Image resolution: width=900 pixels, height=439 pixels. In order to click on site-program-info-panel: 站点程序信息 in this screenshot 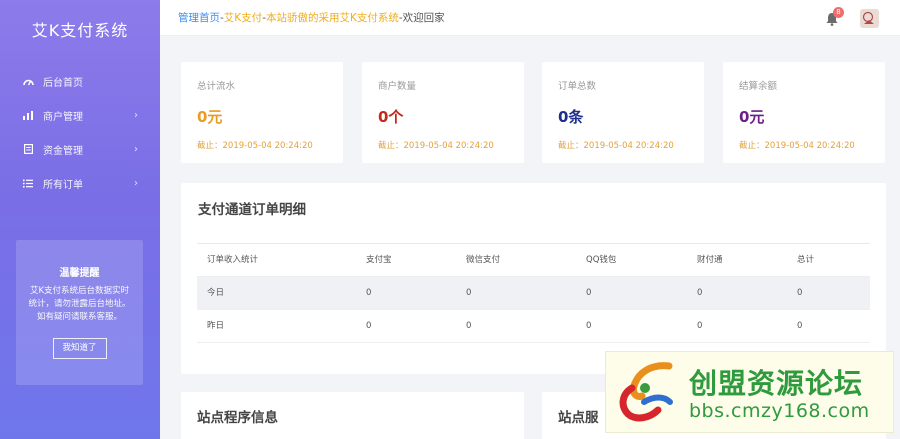, I will do `click(352, 415)`.